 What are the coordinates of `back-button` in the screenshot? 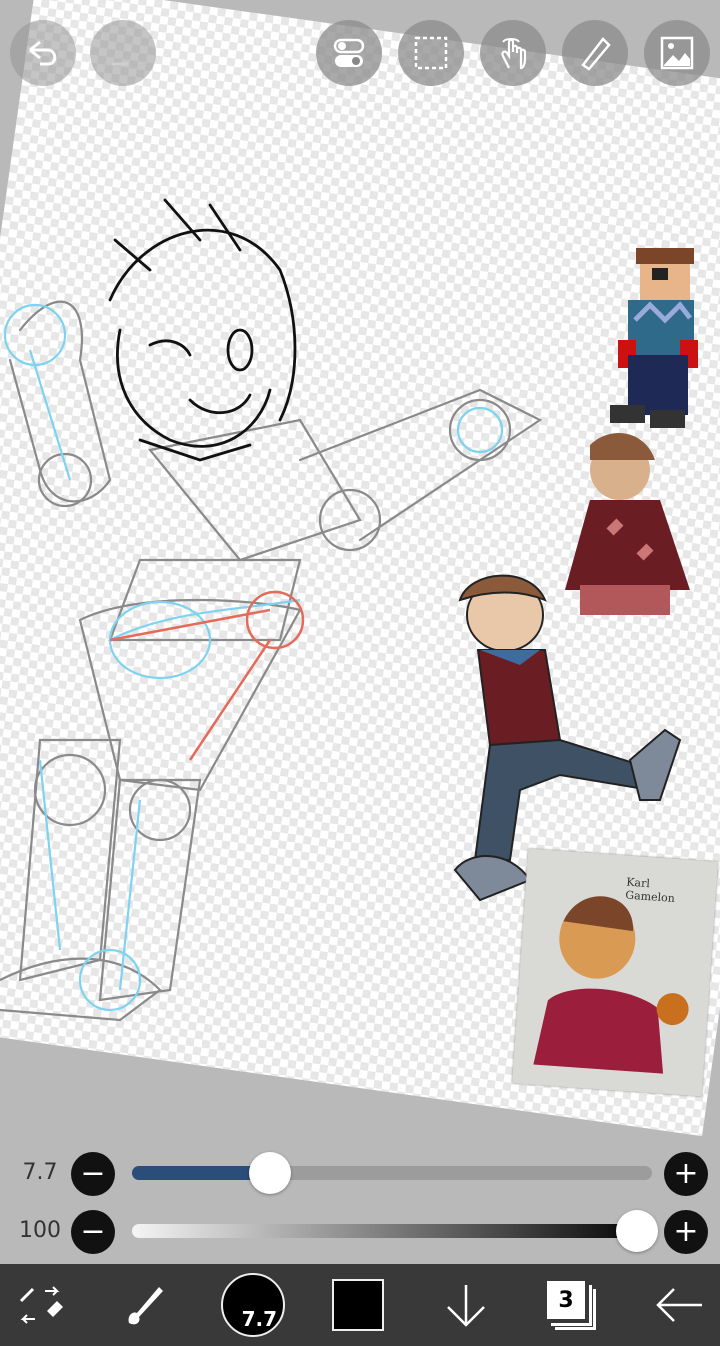 It's located at (679, 1305).